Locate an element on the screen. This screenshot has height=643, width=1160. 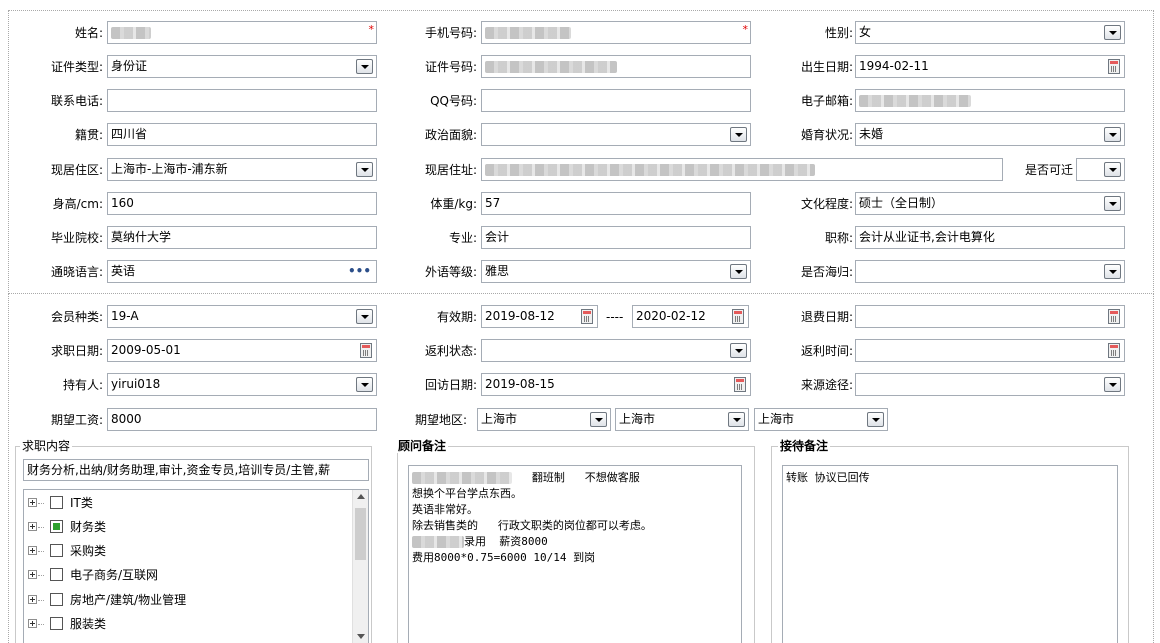
area-select: 上海市-上海市-浦东新 is located at coordinates (242, 169).